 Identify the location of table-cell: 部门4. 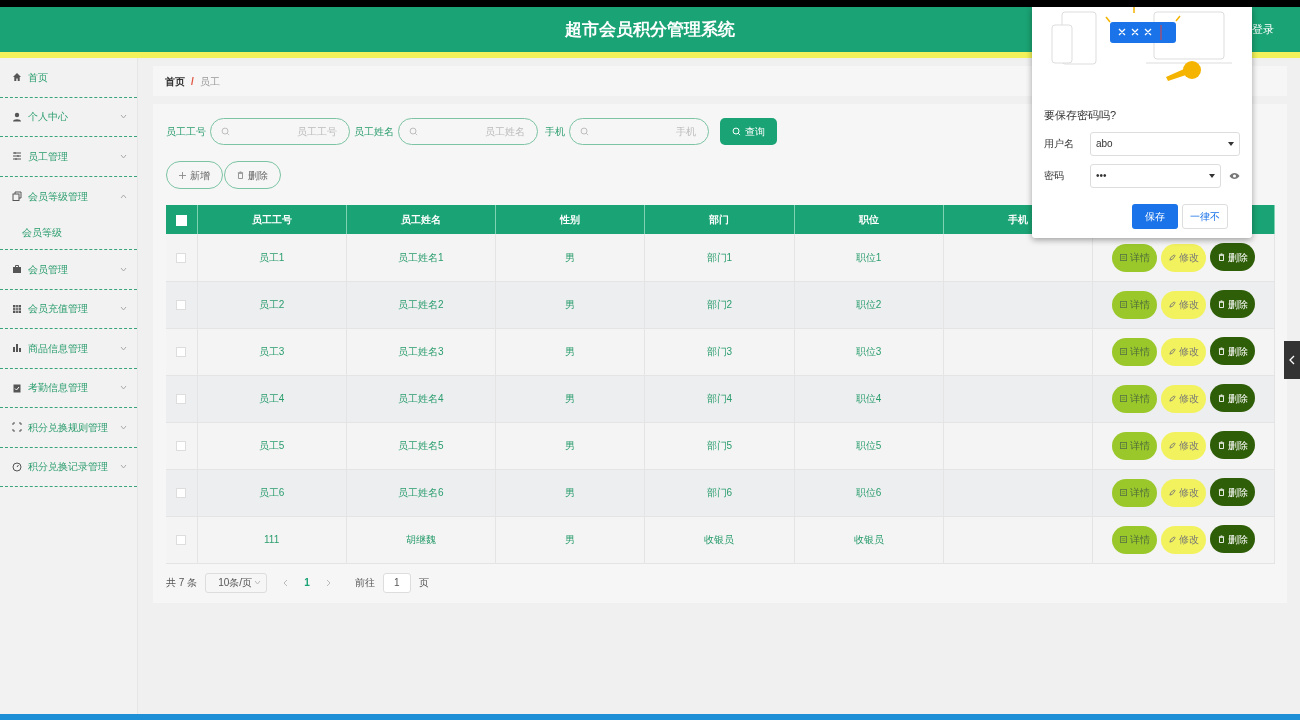
(719, 398).